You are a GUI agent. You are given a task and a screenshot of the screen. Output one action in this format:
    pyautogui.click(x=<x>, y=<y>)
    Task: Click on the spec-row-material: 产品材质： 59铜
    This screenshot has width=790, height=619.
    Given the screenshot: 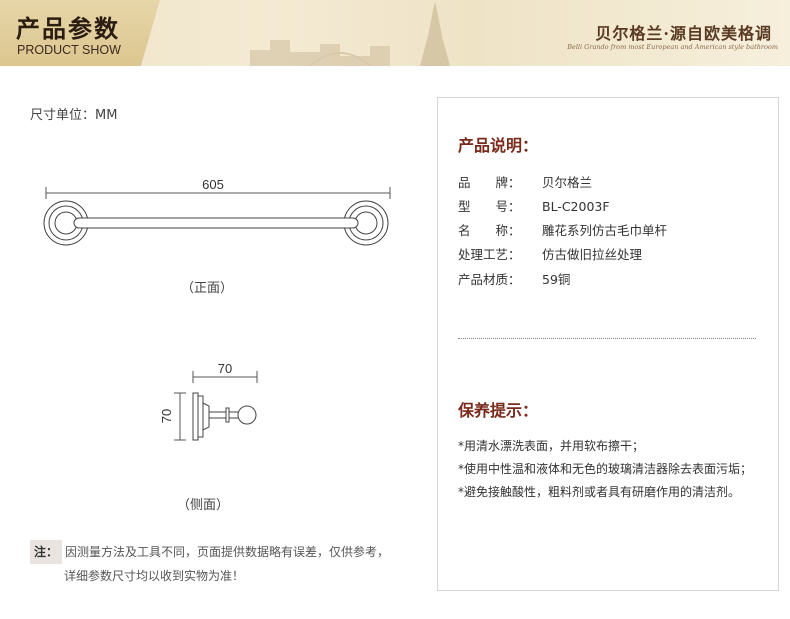 What is the action you would take?
    pyautogui.click(x=514, y=280)
    